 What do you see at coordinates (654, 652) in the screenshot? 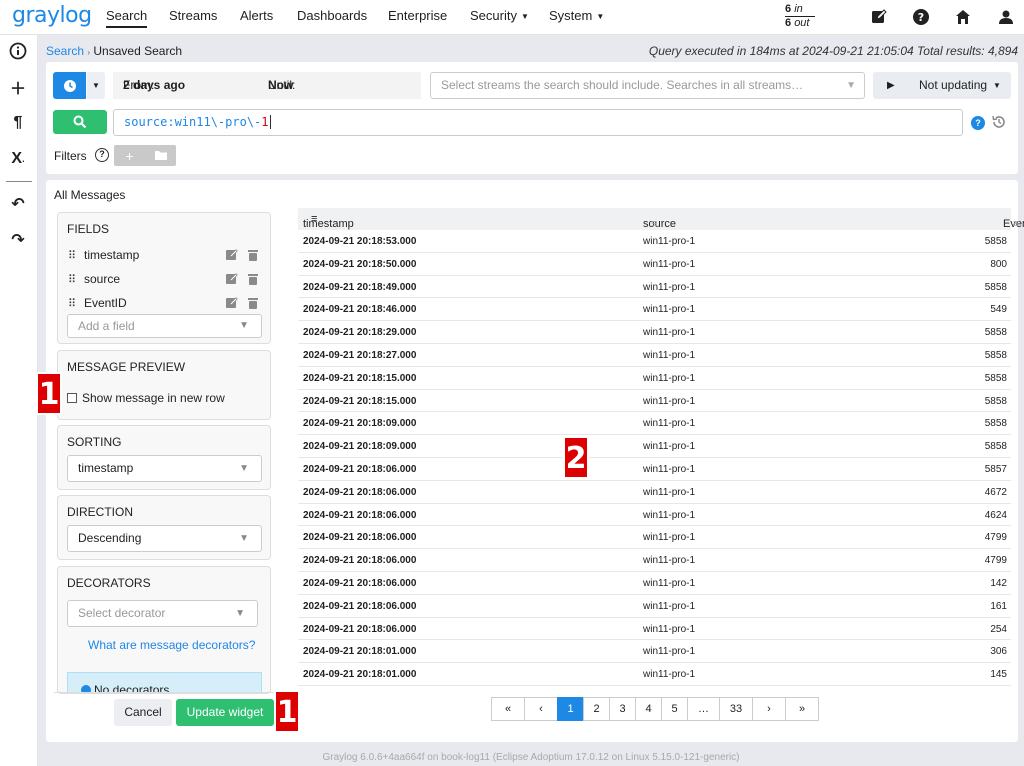
I see `table-row: 2024-09-21 20:18:01.000 win11-pro-1 306` at bounding box center [654, 652].